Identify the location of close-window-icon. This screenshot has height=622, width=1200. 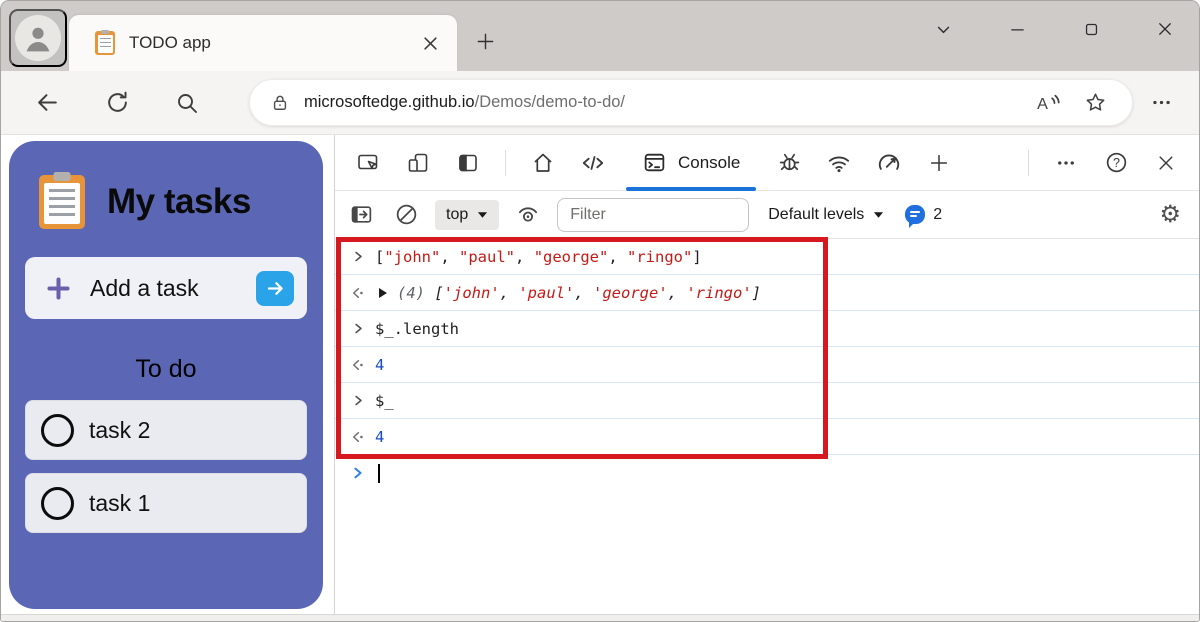
(1165, 29).